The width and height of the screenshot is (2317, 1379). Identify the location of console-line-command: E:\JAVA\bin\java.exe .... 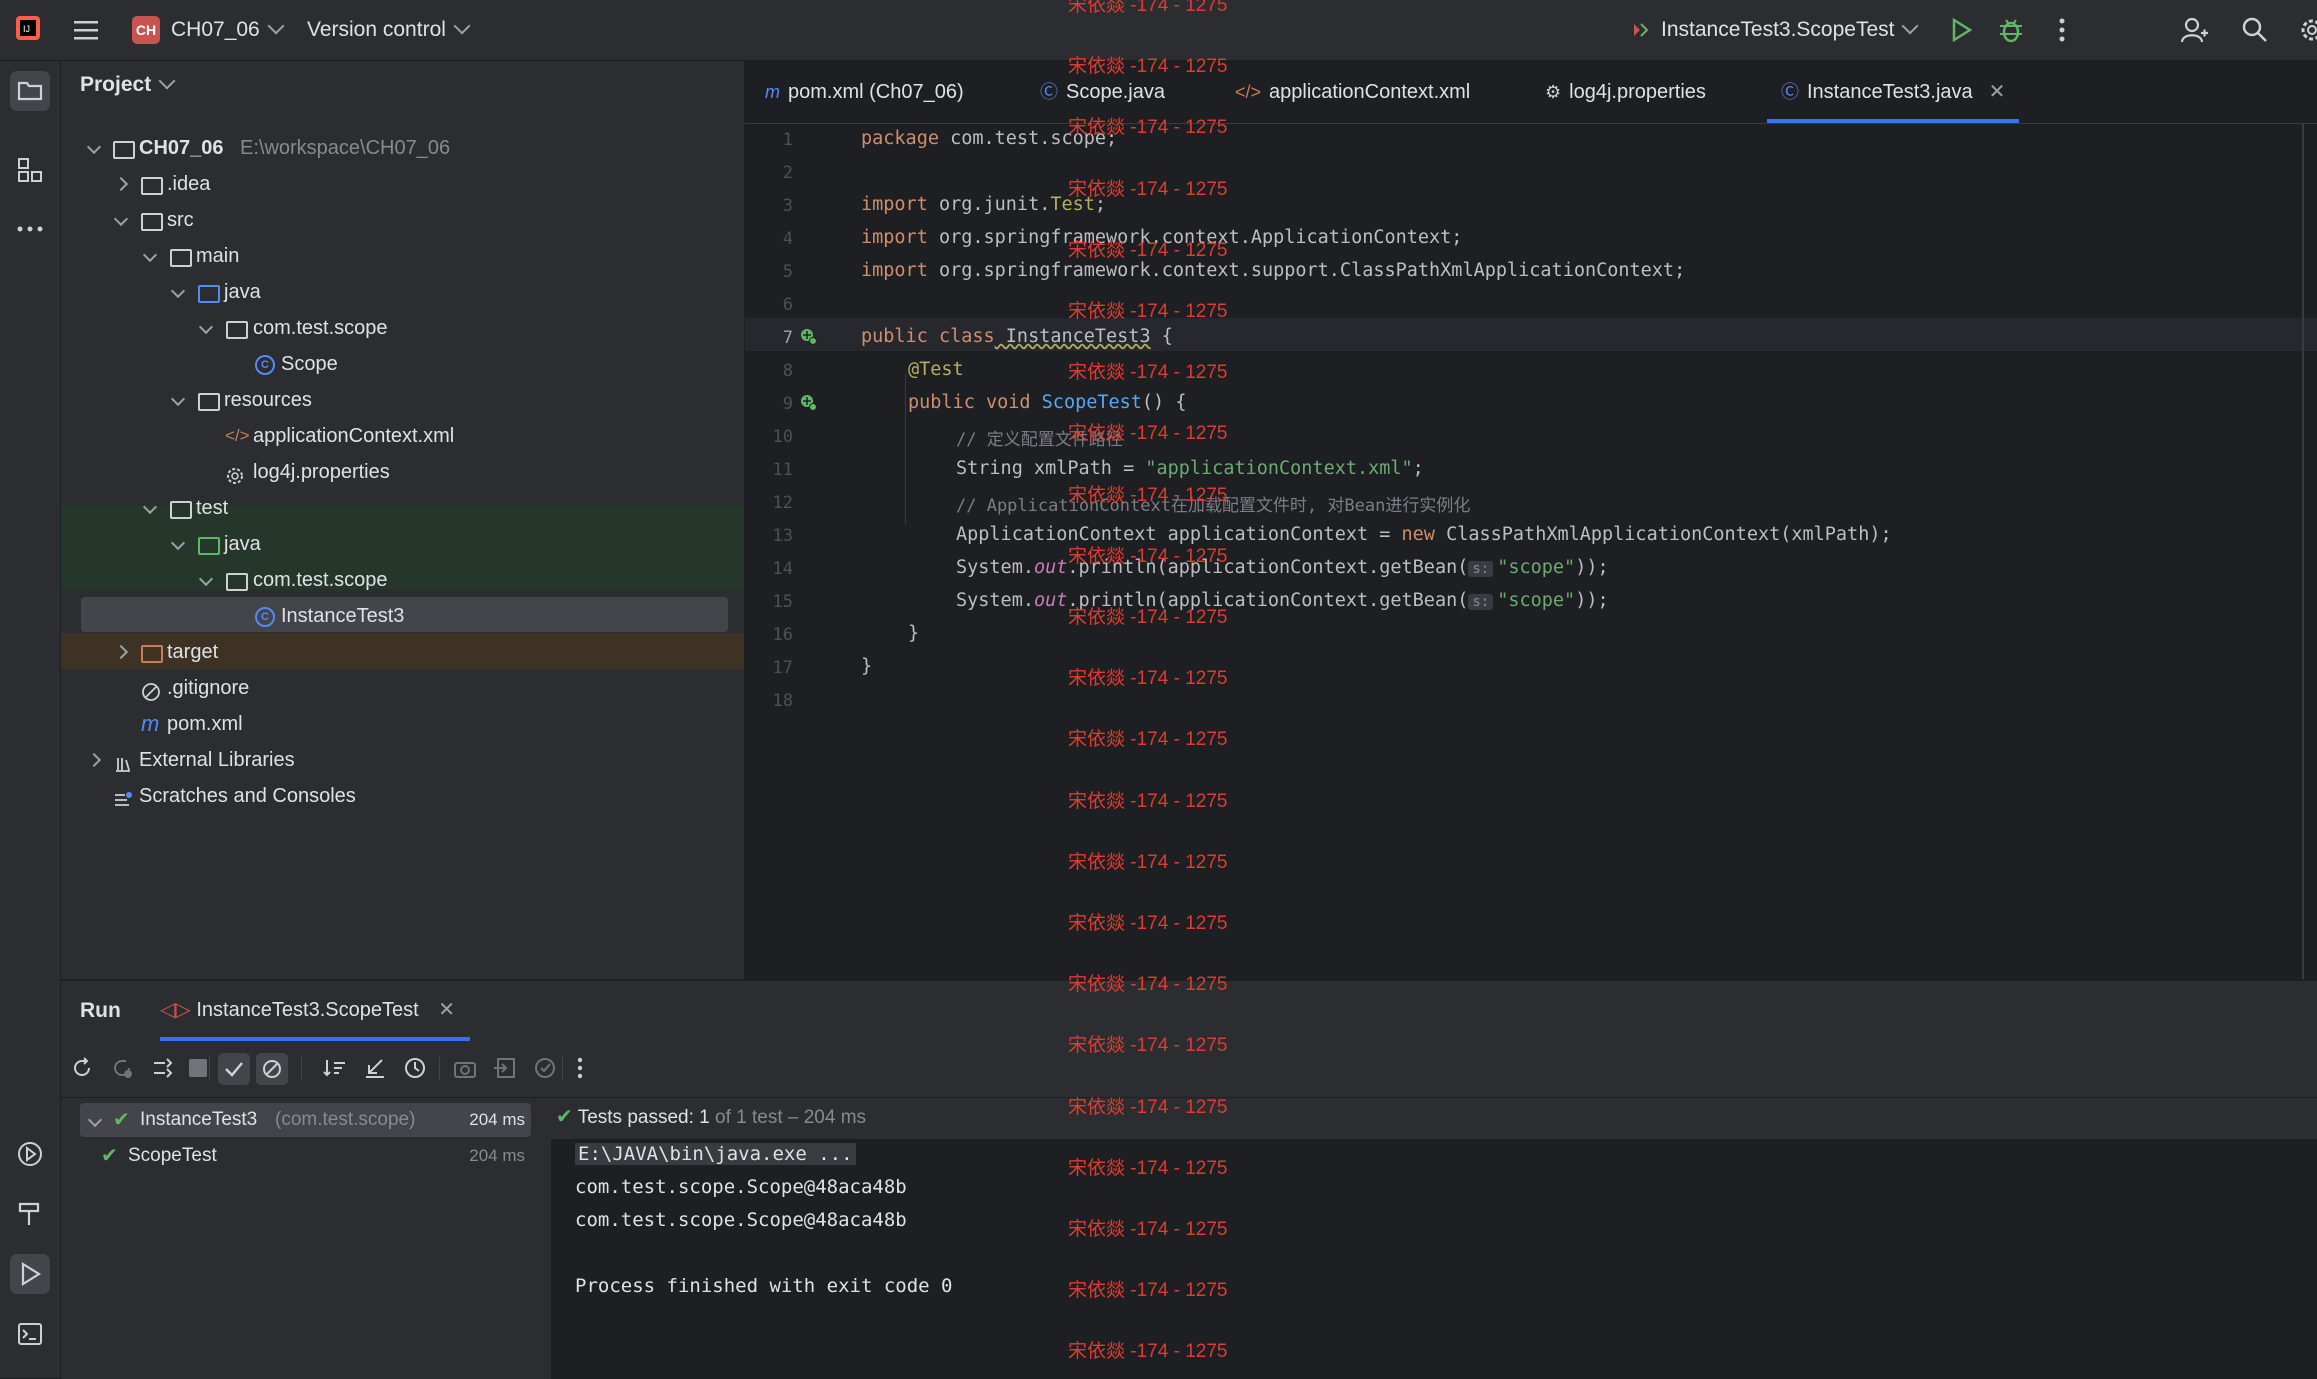
(715, 1154).